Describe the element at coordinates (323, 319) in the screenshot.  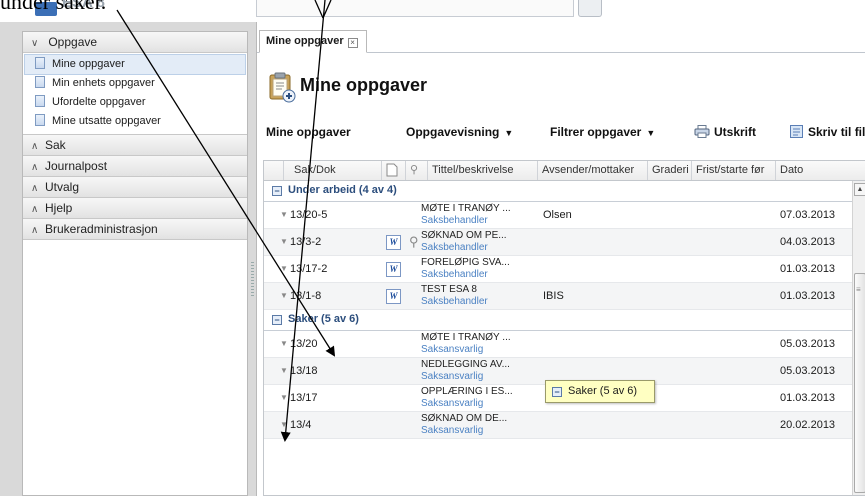
I see `group-label: Saker (5 av 6)` at that location.